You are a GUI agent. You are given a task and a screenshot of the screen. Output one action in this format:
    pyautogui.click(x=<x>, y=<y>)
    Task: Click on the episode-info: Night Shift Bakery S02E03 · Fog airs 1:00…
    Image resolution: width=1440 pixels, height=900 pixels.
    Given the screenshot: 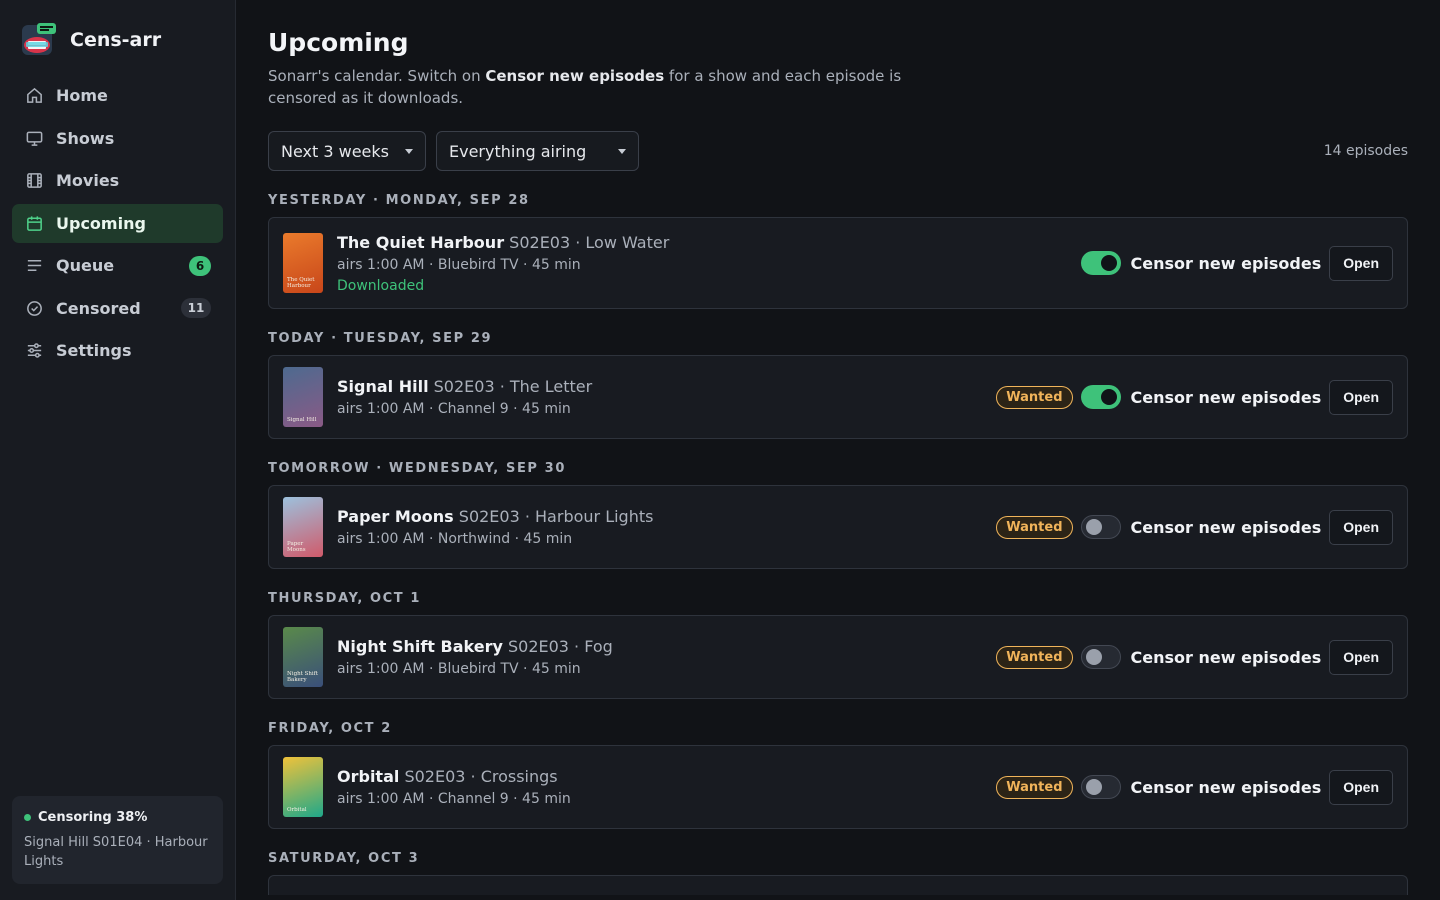 What is the action you would take?
    pyautogui.click(x=666, y=657)
    